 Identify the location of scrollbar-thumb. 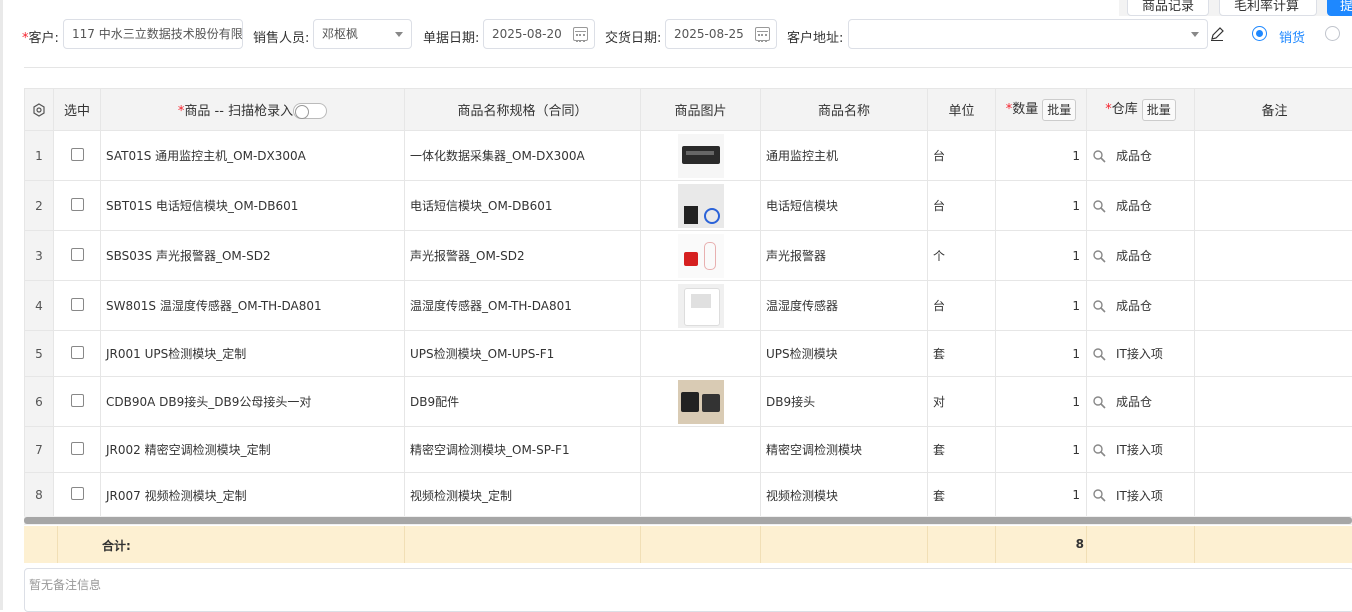
(688, 520).